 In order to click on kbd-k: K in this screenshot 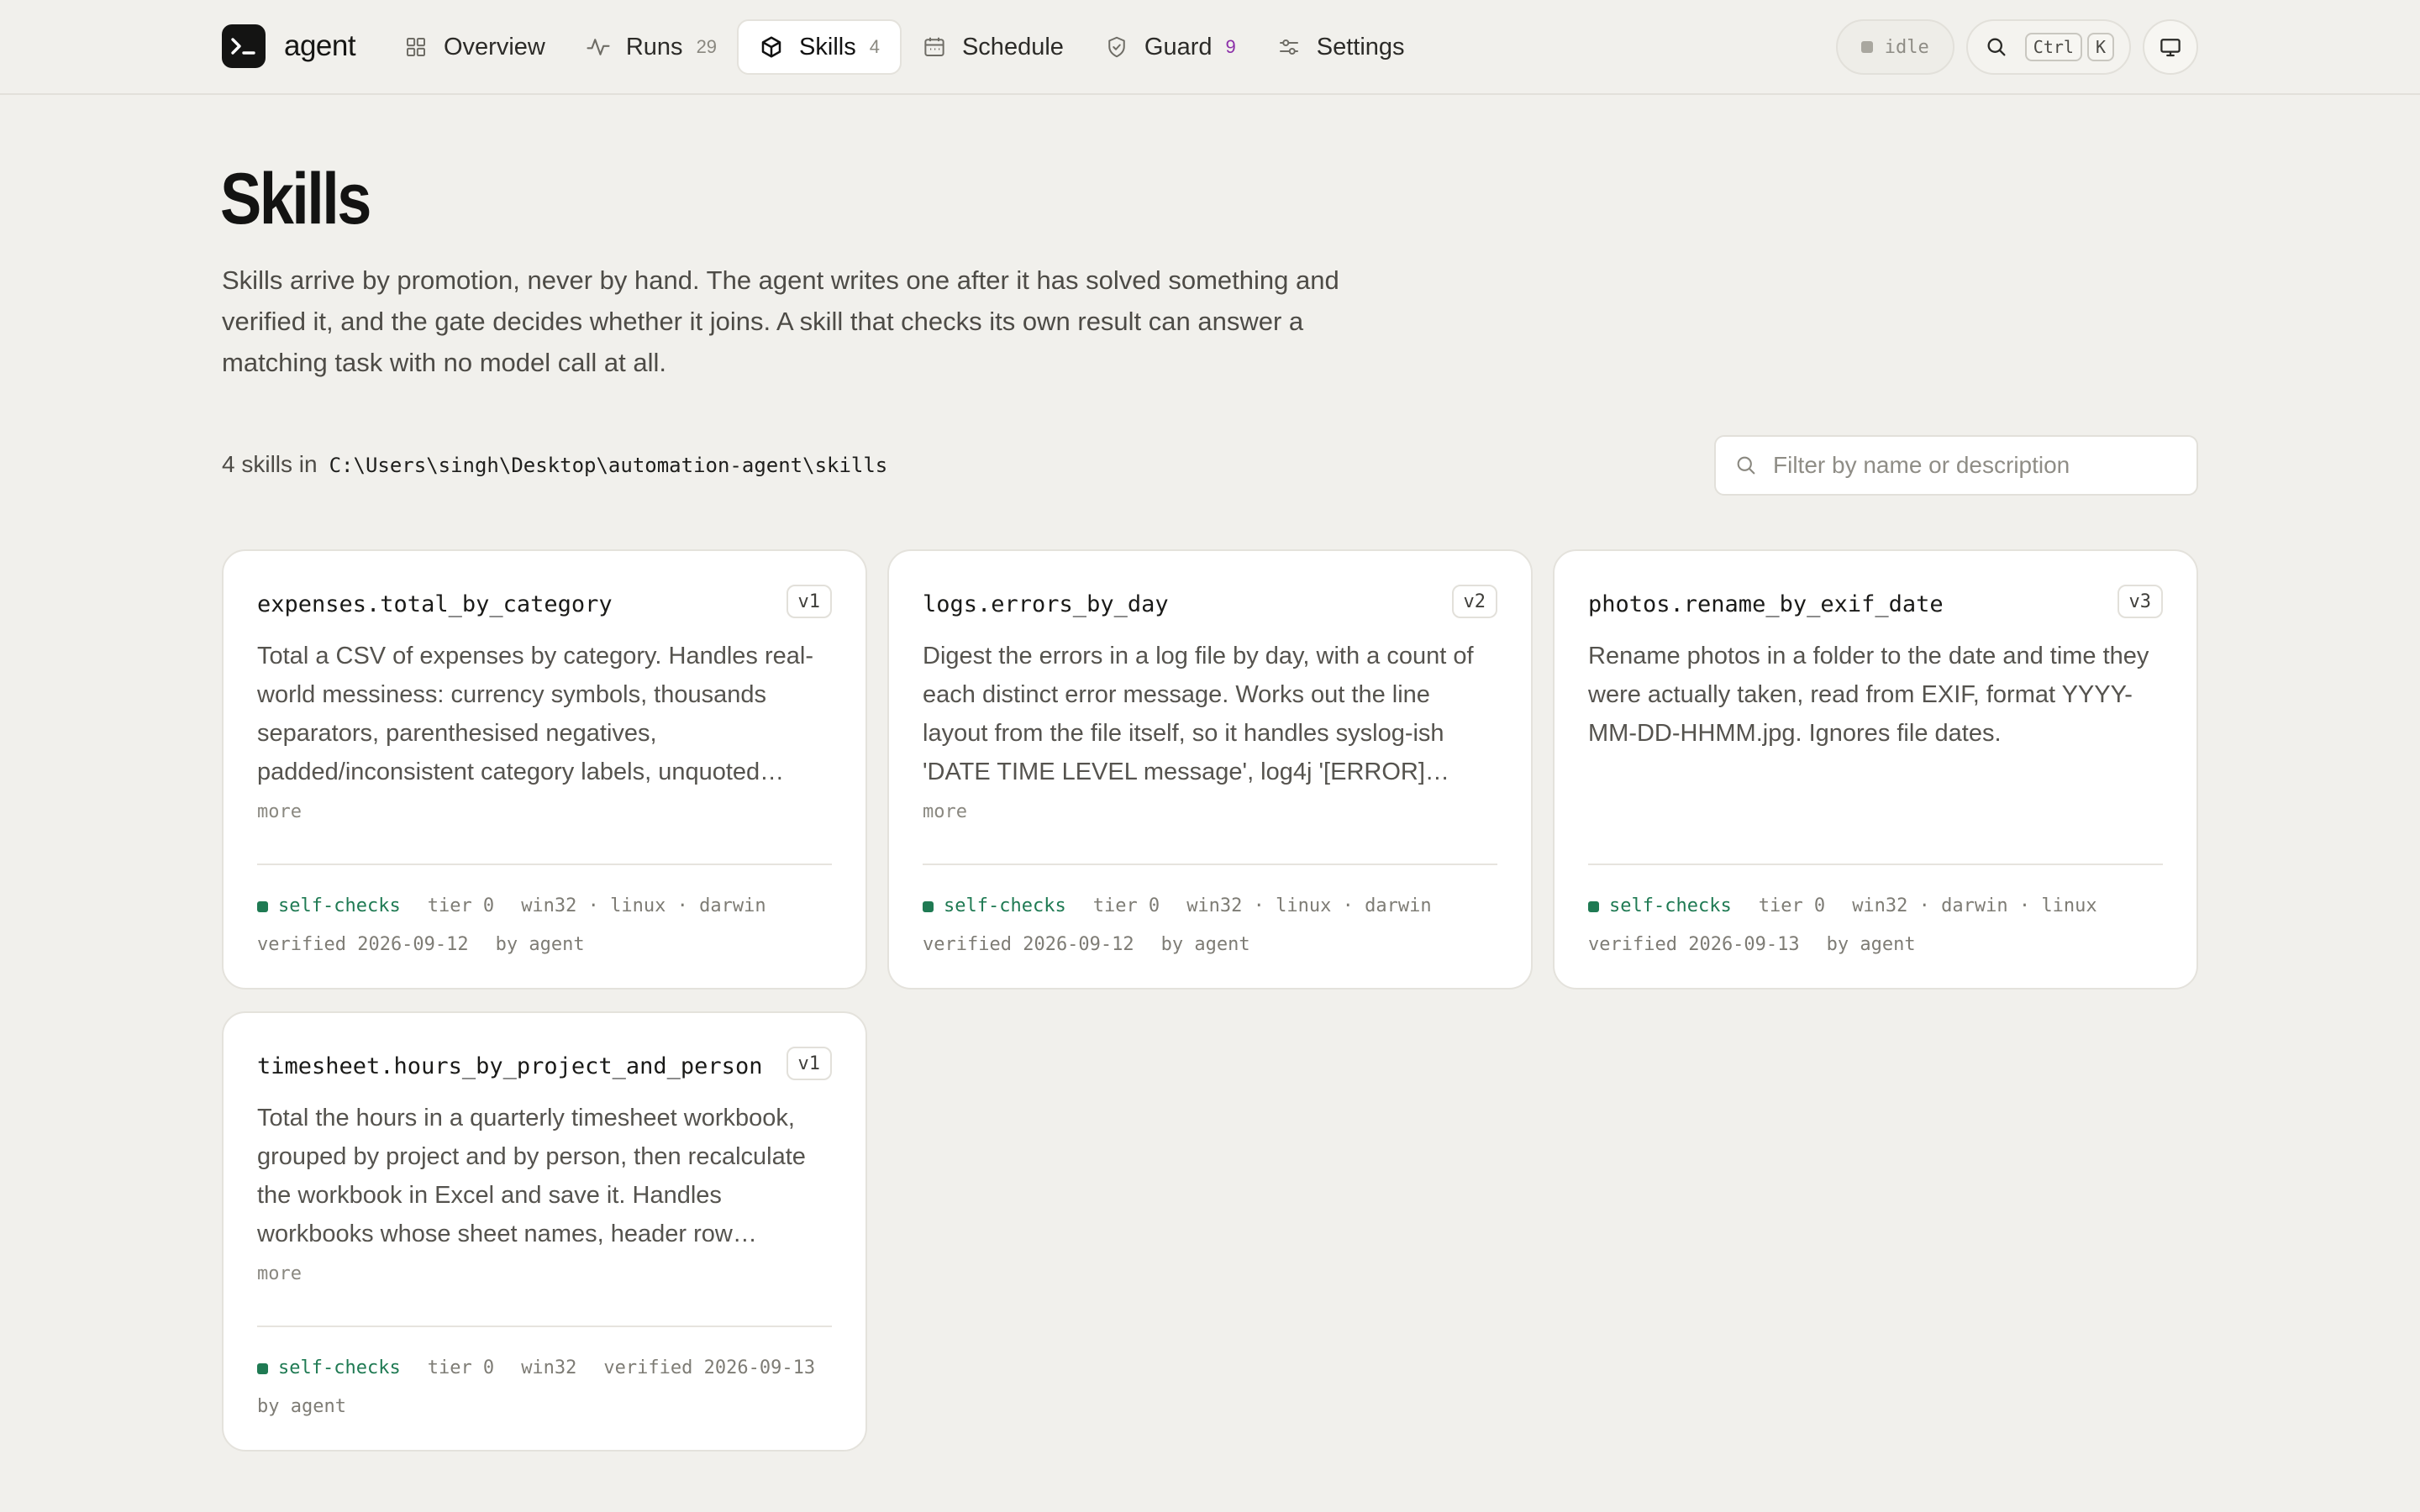, I will do `click(2100, 47)`.